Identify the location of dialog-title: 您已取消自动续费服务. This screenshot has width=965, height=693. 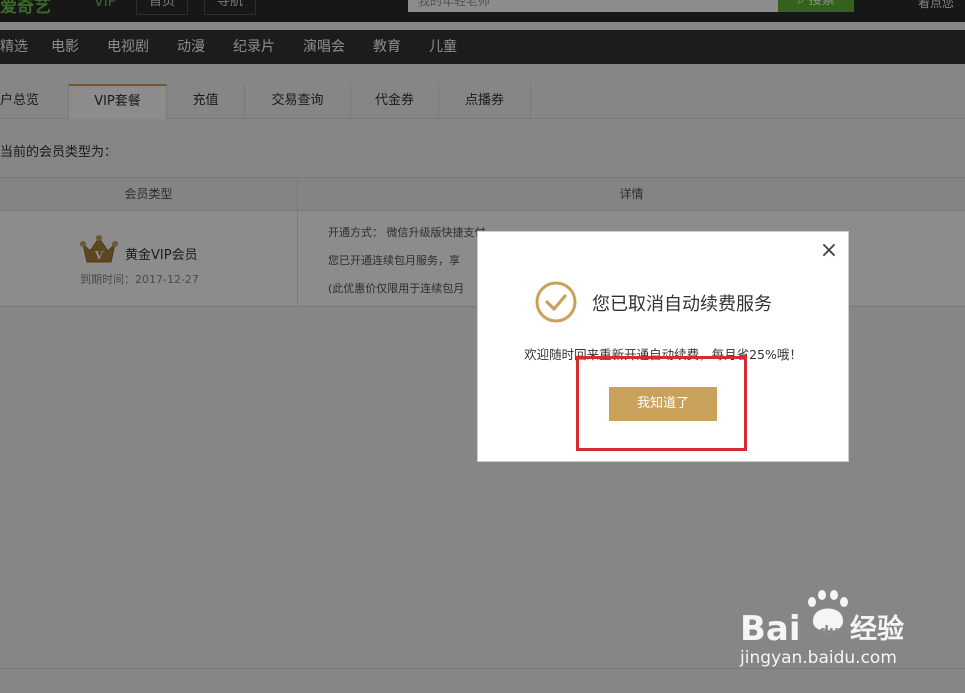
(682, 304).